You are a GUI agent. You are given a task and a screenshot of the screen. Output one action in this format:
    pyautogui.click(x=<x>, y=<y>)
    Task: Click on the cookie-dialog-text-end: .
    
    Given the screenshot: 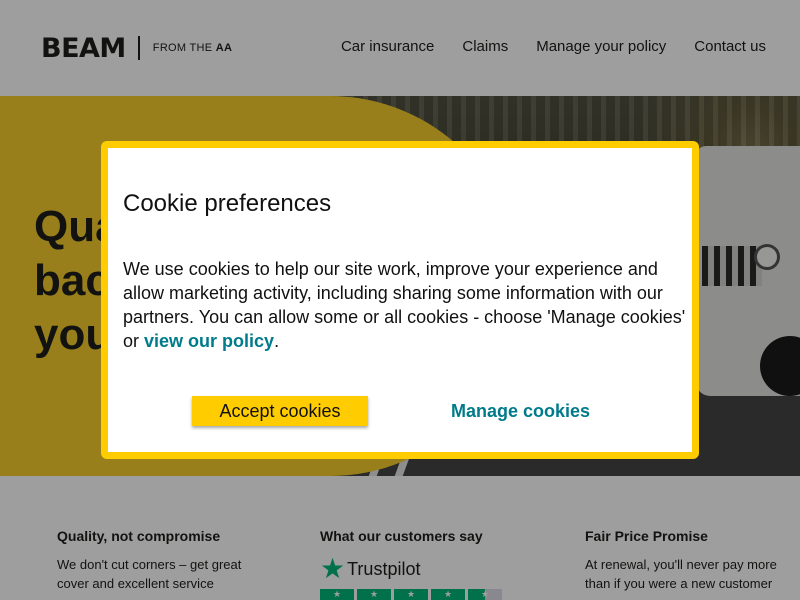 What is the action you would take?
    pyautogui.click(x=277, y=341)
    